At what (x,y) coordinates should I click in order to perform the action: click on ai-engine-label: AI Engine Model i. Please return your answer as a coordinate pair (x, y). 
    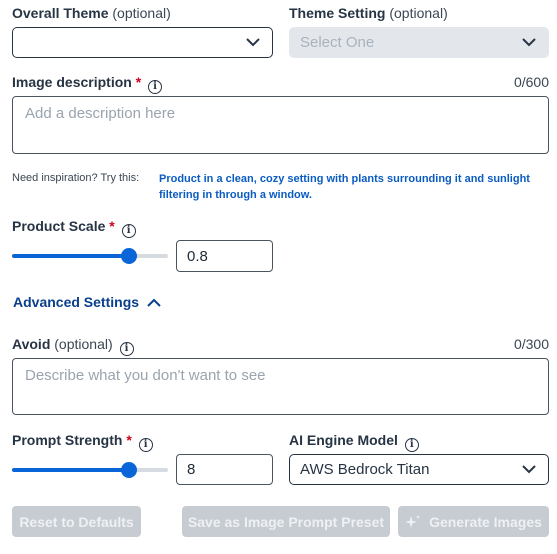
    Looking at the image, I should click on (354, 442).